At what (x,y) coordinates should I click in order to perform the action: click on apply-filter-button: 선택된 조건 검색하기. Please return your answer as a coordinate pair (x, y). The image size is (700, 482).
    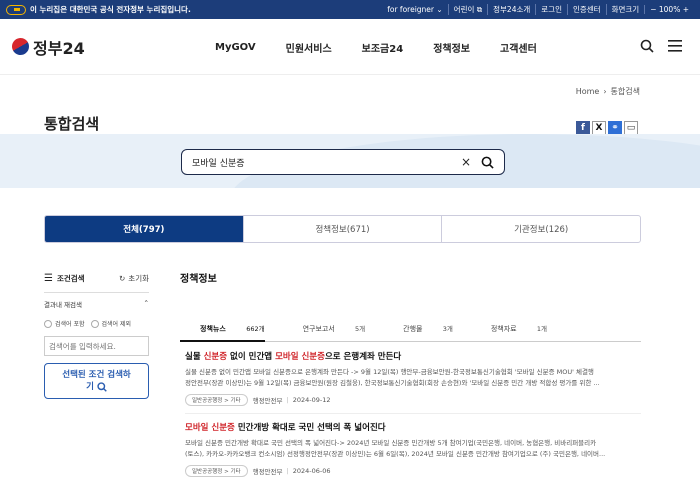
    Looking at the image, I should click on (96, 381).